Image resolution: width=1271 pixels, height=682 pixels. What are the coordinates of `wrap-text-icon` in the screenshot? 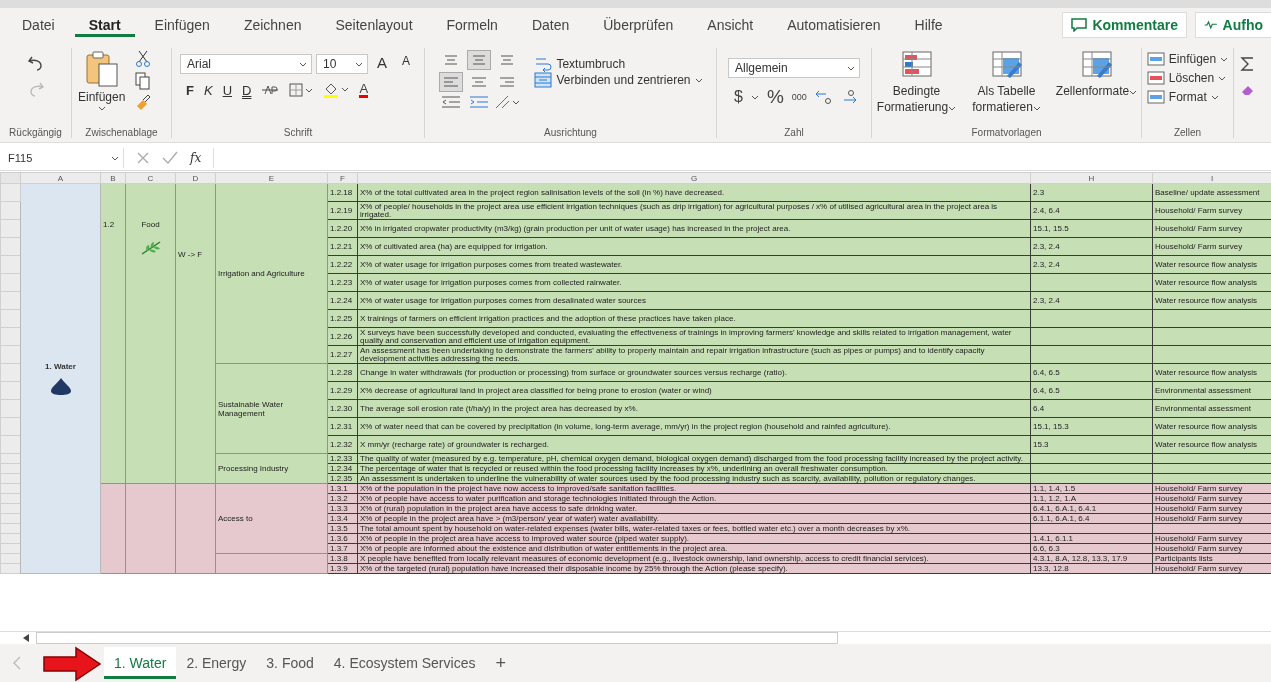 It's located at (543, 64).